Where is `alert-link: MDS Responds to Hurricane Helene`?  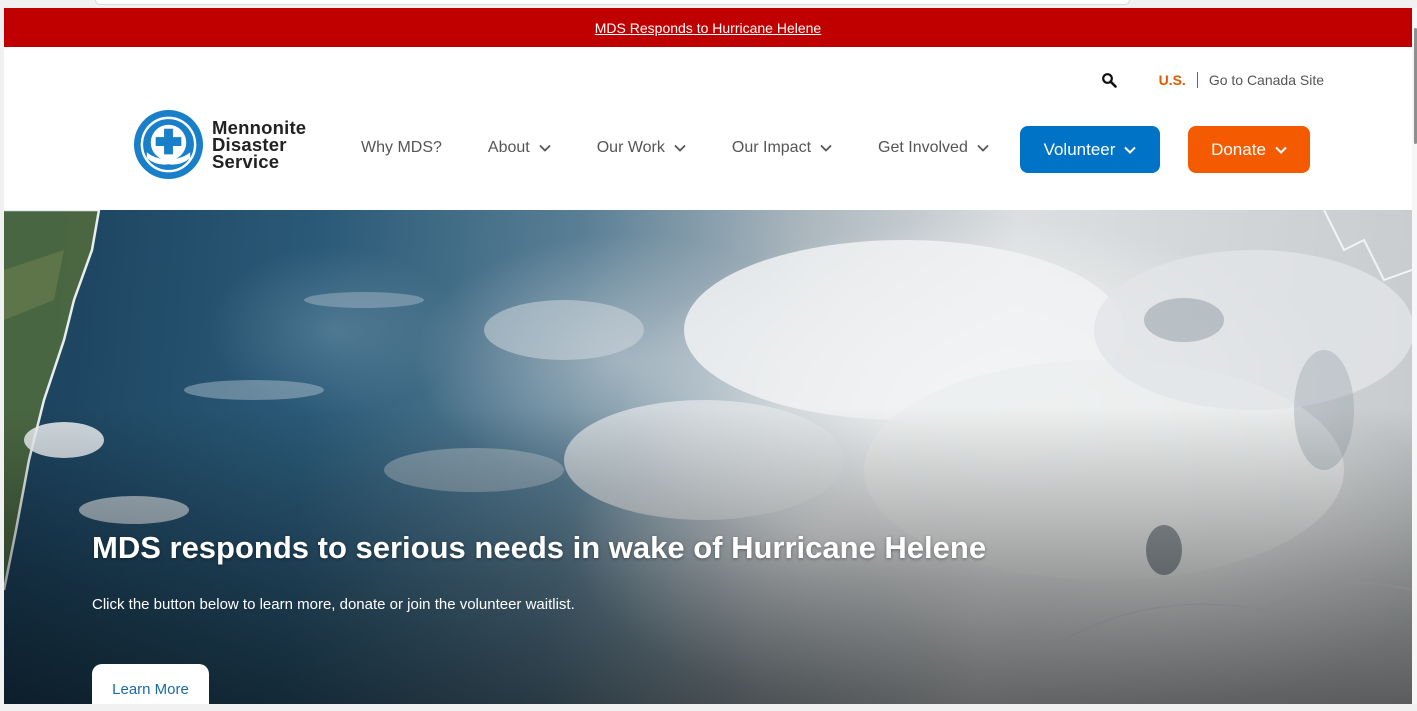
alert-link: MDS Responds to Hurricane Helene is located at coordinates (708, 28).